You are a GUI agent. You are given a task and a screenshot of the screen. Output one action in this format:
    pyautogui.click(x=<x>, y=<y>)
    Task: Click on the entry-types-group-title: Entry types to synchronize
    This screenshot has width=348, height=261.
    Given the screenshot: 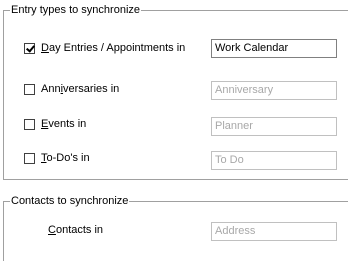 What is the action you would take?
    pyautogui.click(x=76, y=10)
    